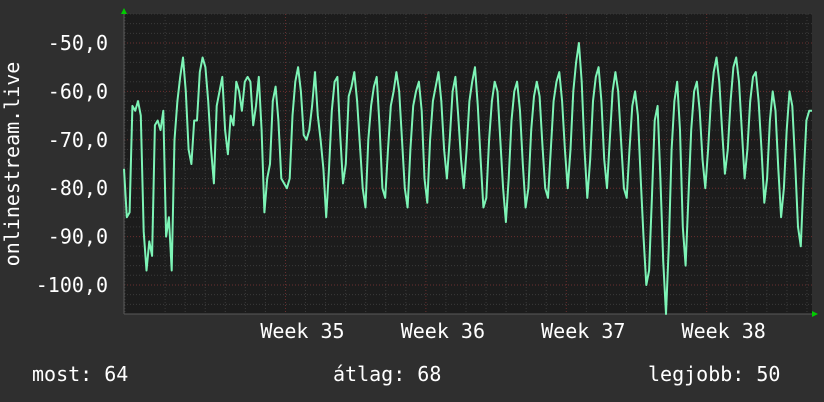 Image resolution: width=824 pixels, height=402 pixels. Describe the element at coordinates (78, 91) in the screenshot. I see `y-tick-label: -60,0` at that location.